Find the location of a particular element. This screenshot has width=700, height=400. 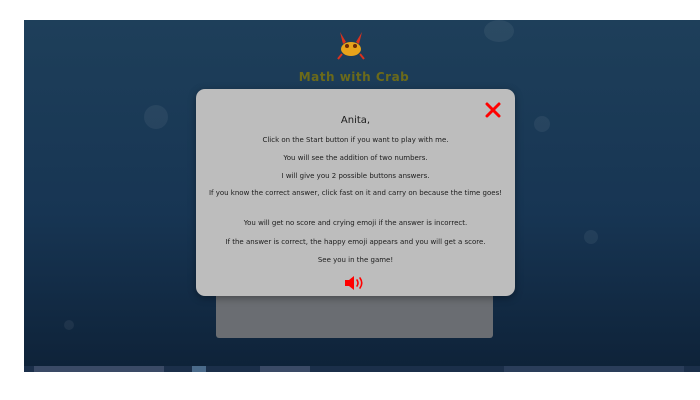

taskbar is located at coordinates (362, 369).